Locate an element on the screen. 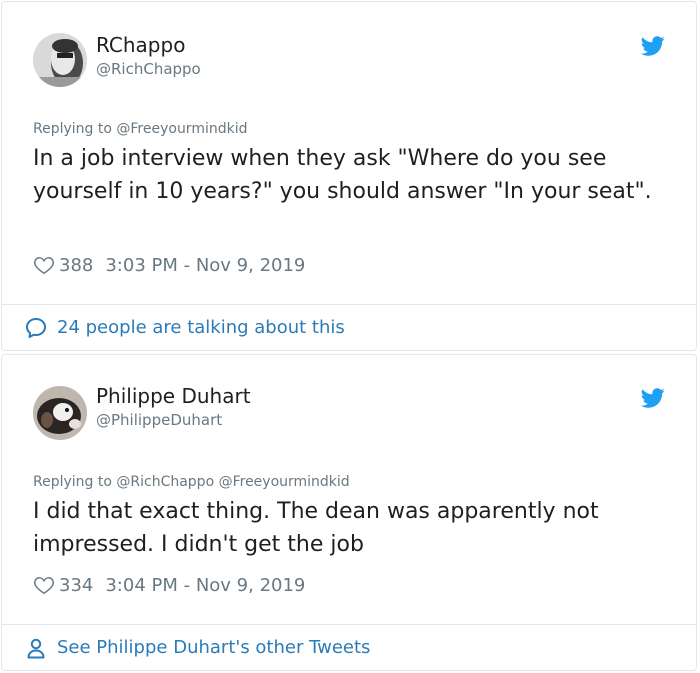  tweet-meta: 334 3:04 PM - Nov 9, 2019 is located at coordinates (169, 585).